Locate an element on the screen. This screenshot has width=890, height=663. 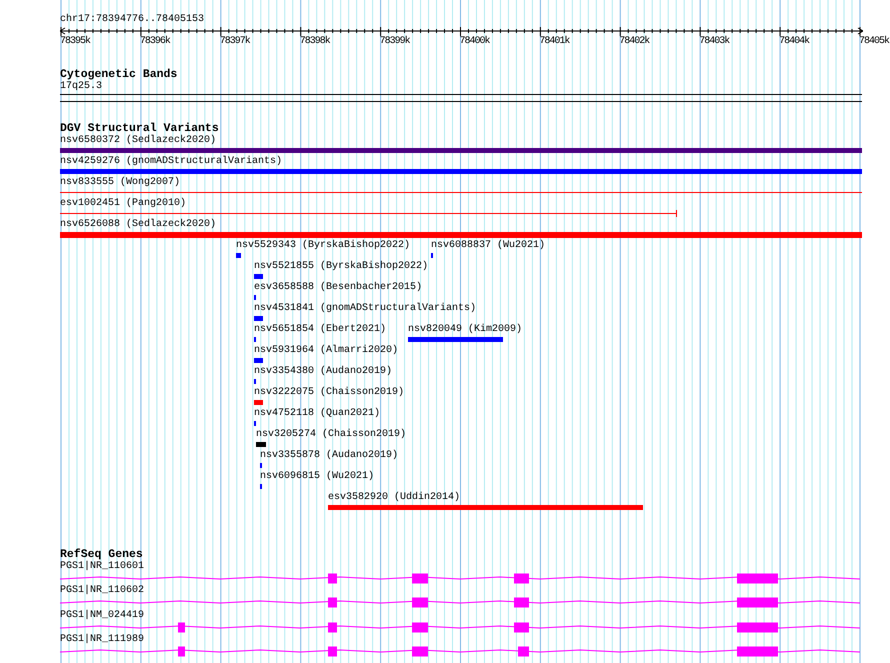
gene-label: PGS1|NR_110602 is located at coordinates (102, 591).